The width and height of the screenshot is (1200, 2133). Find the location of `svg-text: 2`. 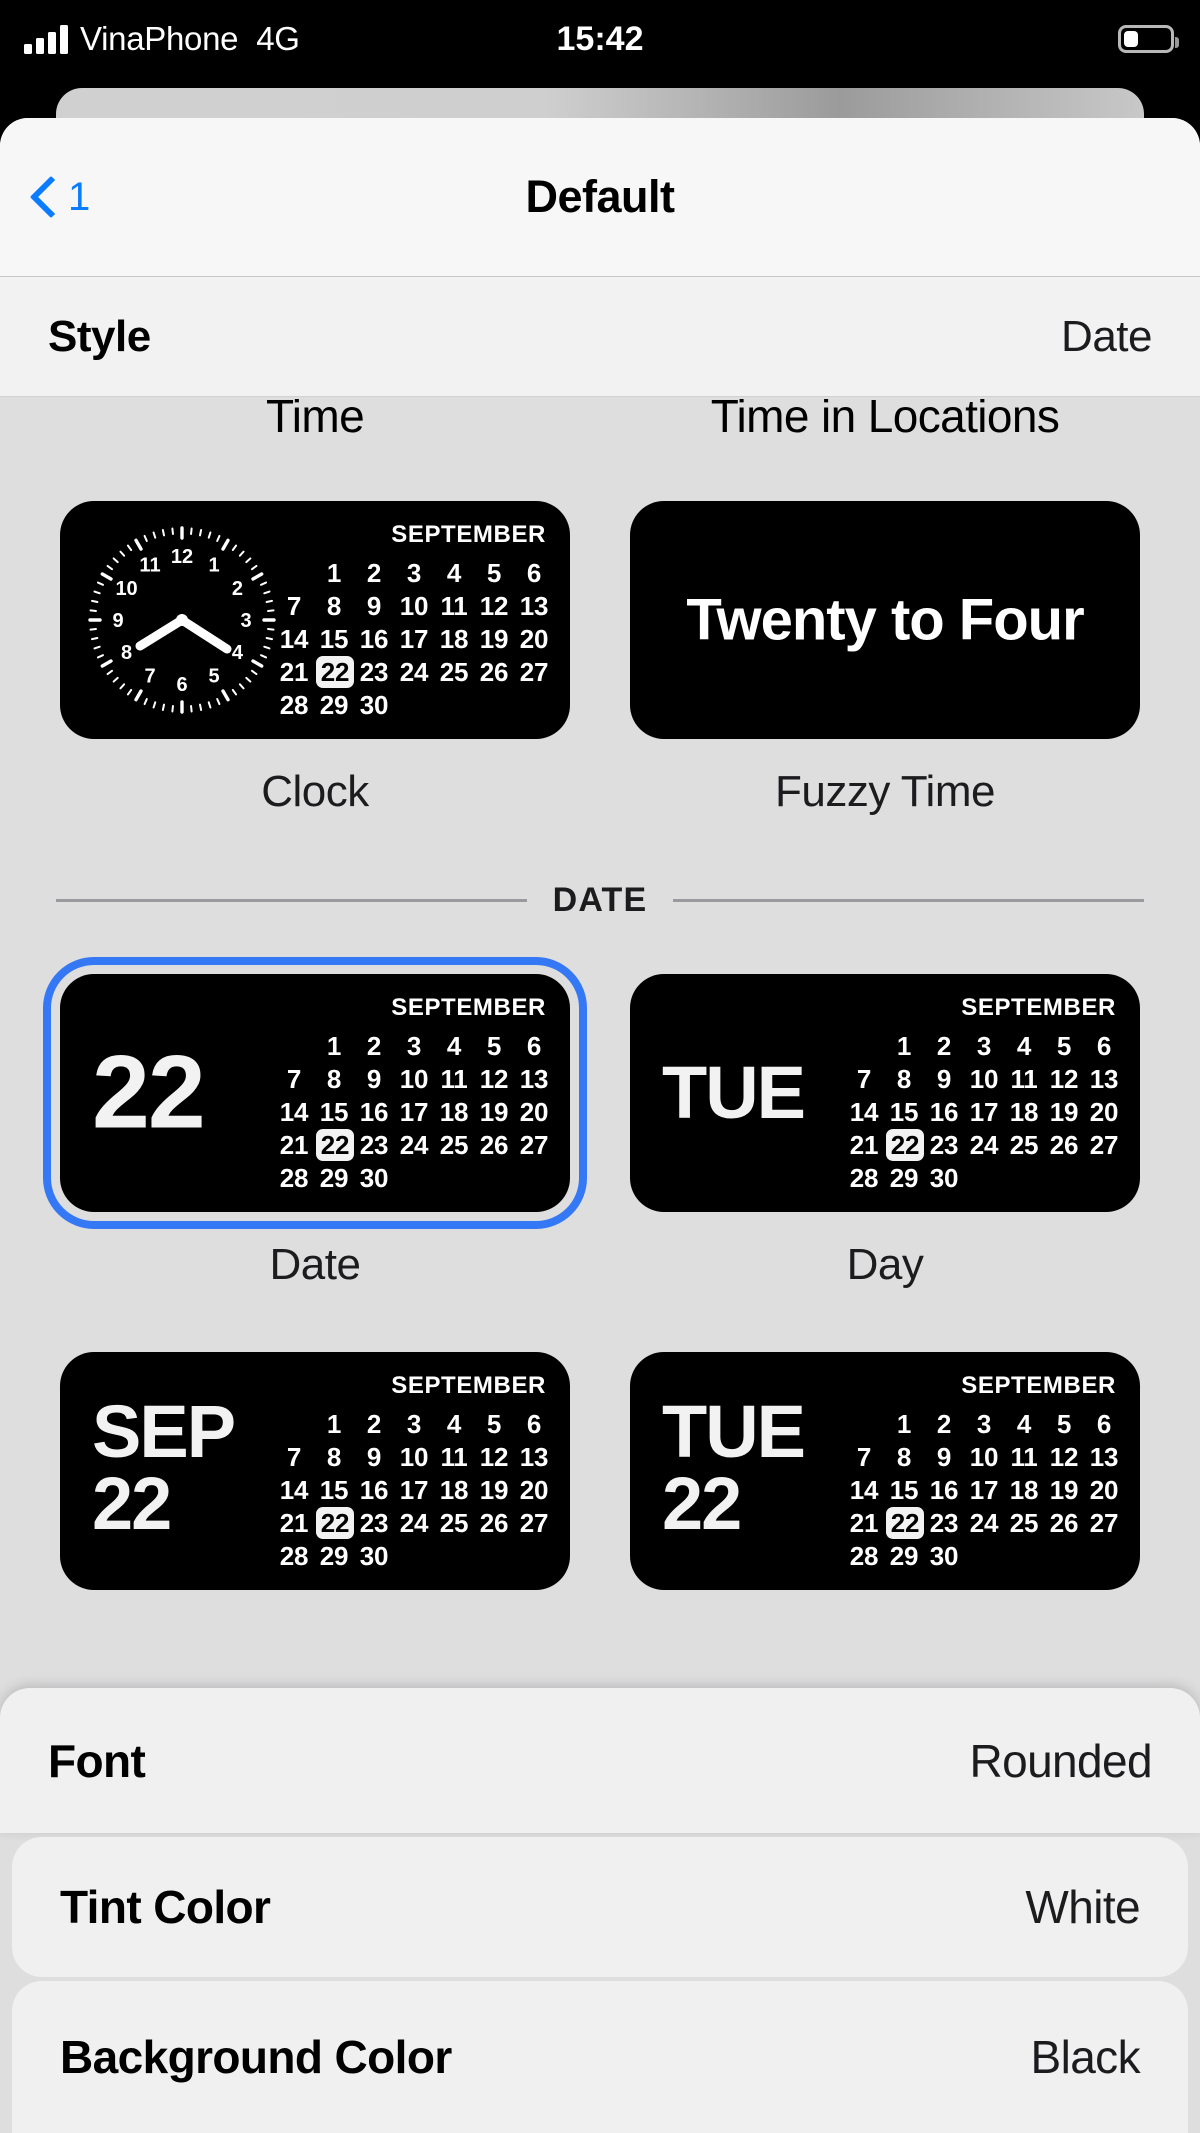

svg-text: 2 is located at coordinates (237, 589).